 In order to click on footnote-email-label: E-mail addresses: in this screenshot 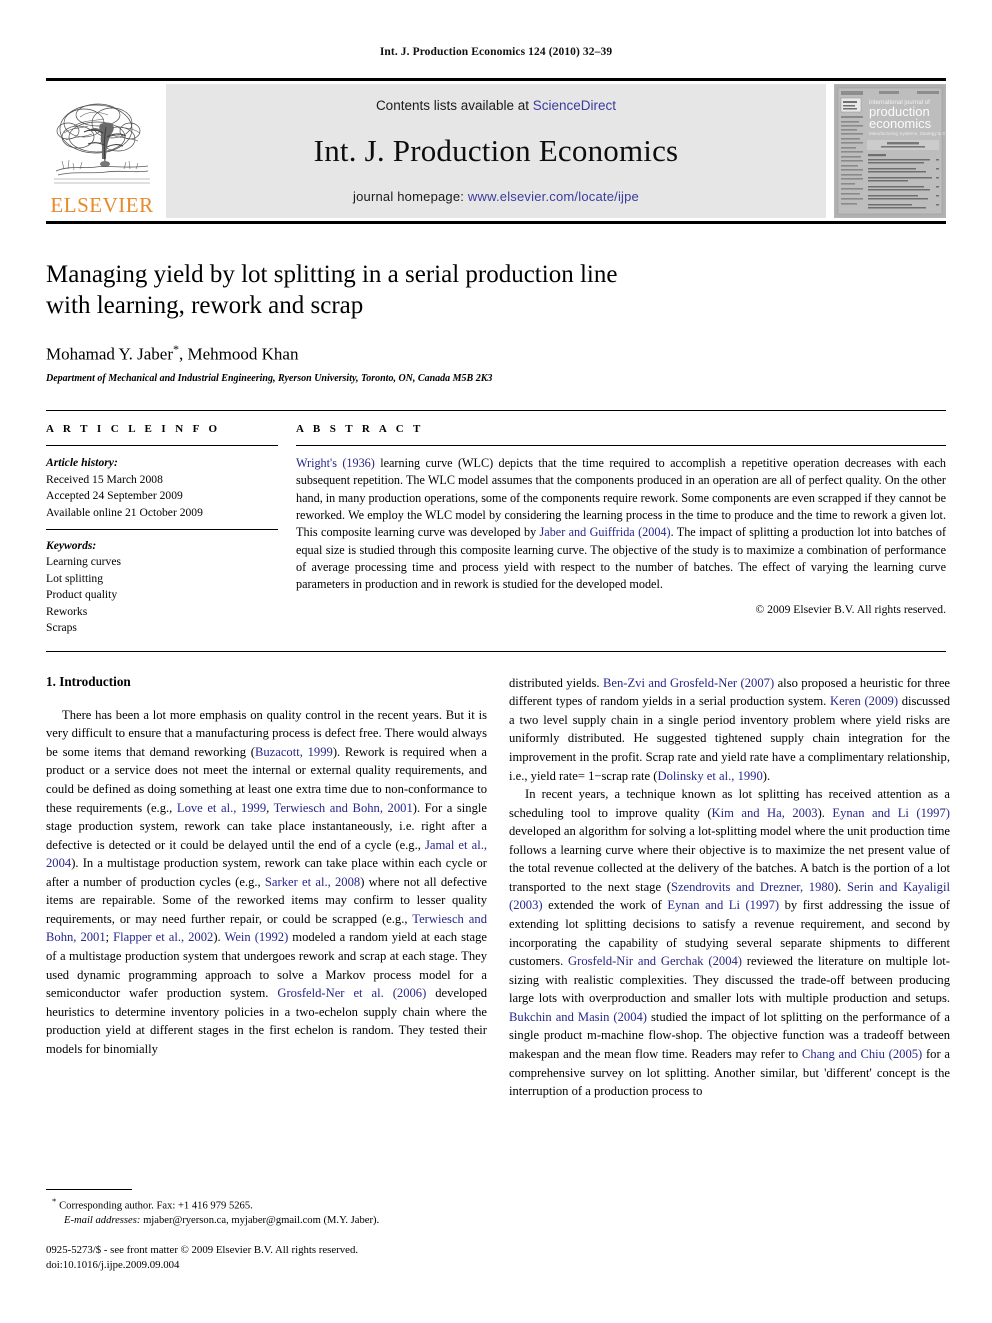, I will do `click(102, 1221)`.